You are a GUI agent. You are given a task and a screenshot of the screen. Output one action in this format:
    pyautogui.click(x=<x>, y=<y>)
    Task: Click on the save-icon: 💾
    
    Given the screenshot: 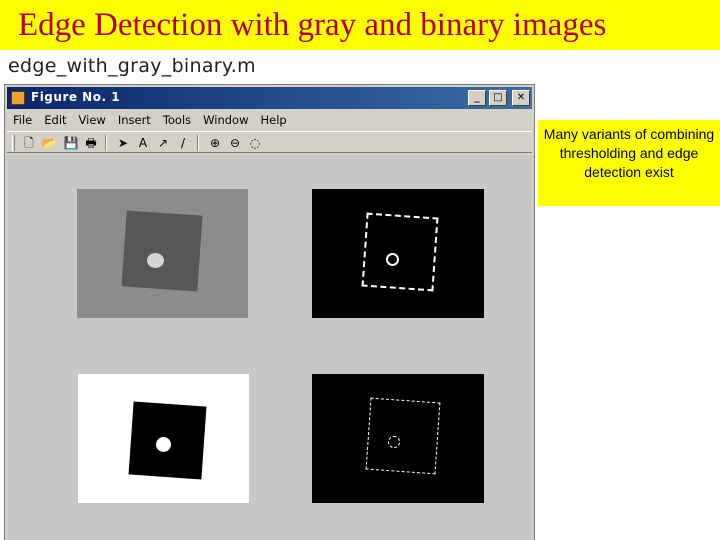 What is the action you would take?
    pyautogui.click(x=71, y=143)
    